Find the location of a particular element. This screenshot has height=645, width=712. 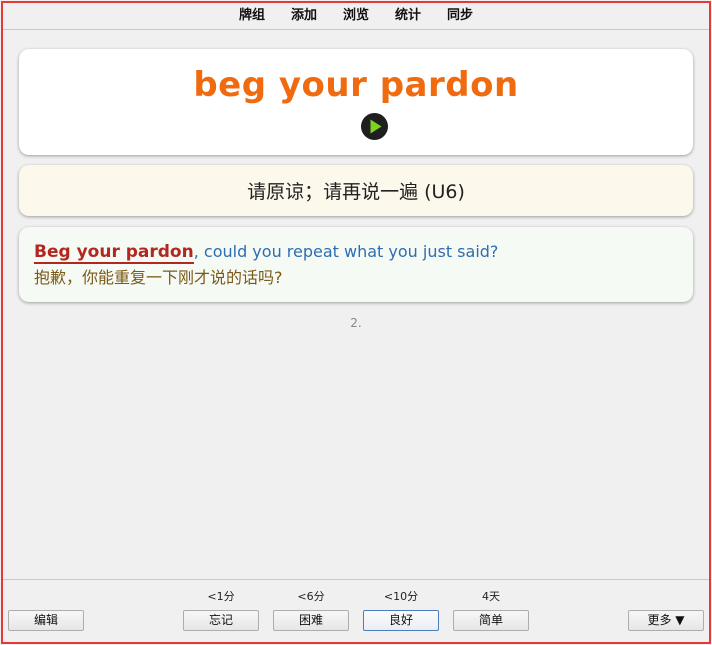

answer-easy-button: 简单 is located at coordinates (491, 620).